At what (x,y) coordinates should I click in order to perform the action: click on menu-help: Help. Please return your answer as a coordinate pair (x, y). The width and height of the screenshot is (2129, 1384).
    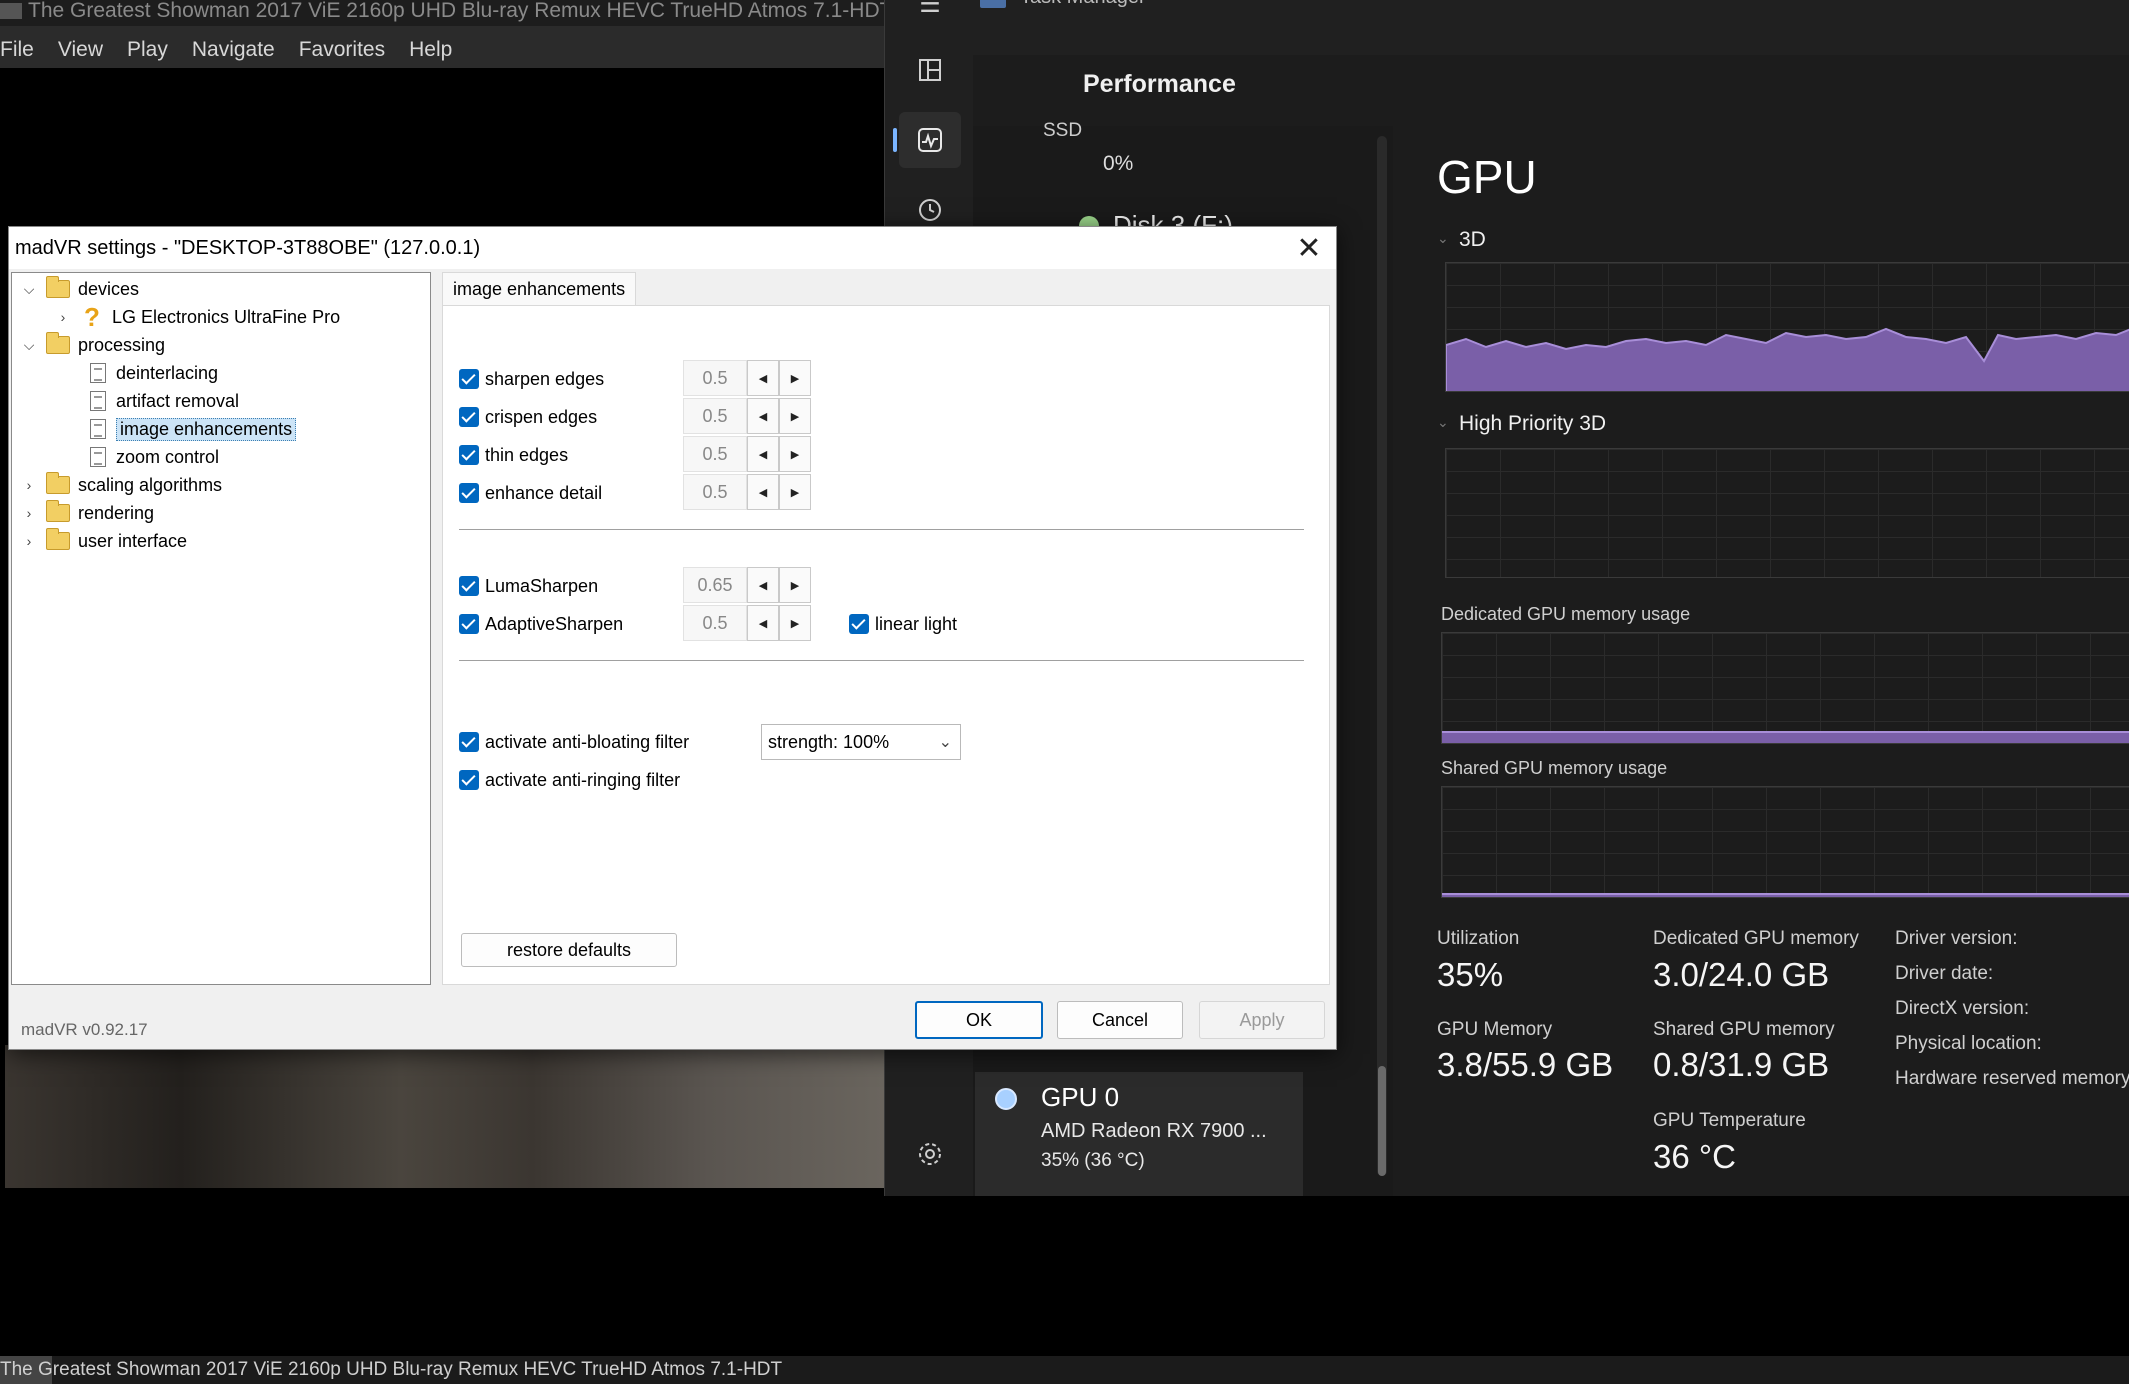
    Looking at the image, I should click on (430, 44).